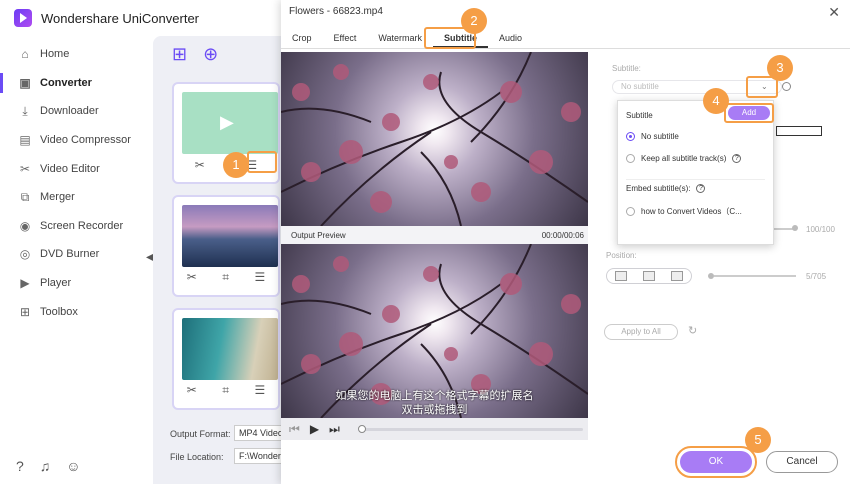 The image size is (850, 484). What do you see at coordinates (69, 111) in the screenshot?
I see `sidebar-item-label: Downloader` at bounding box center [69, 111].